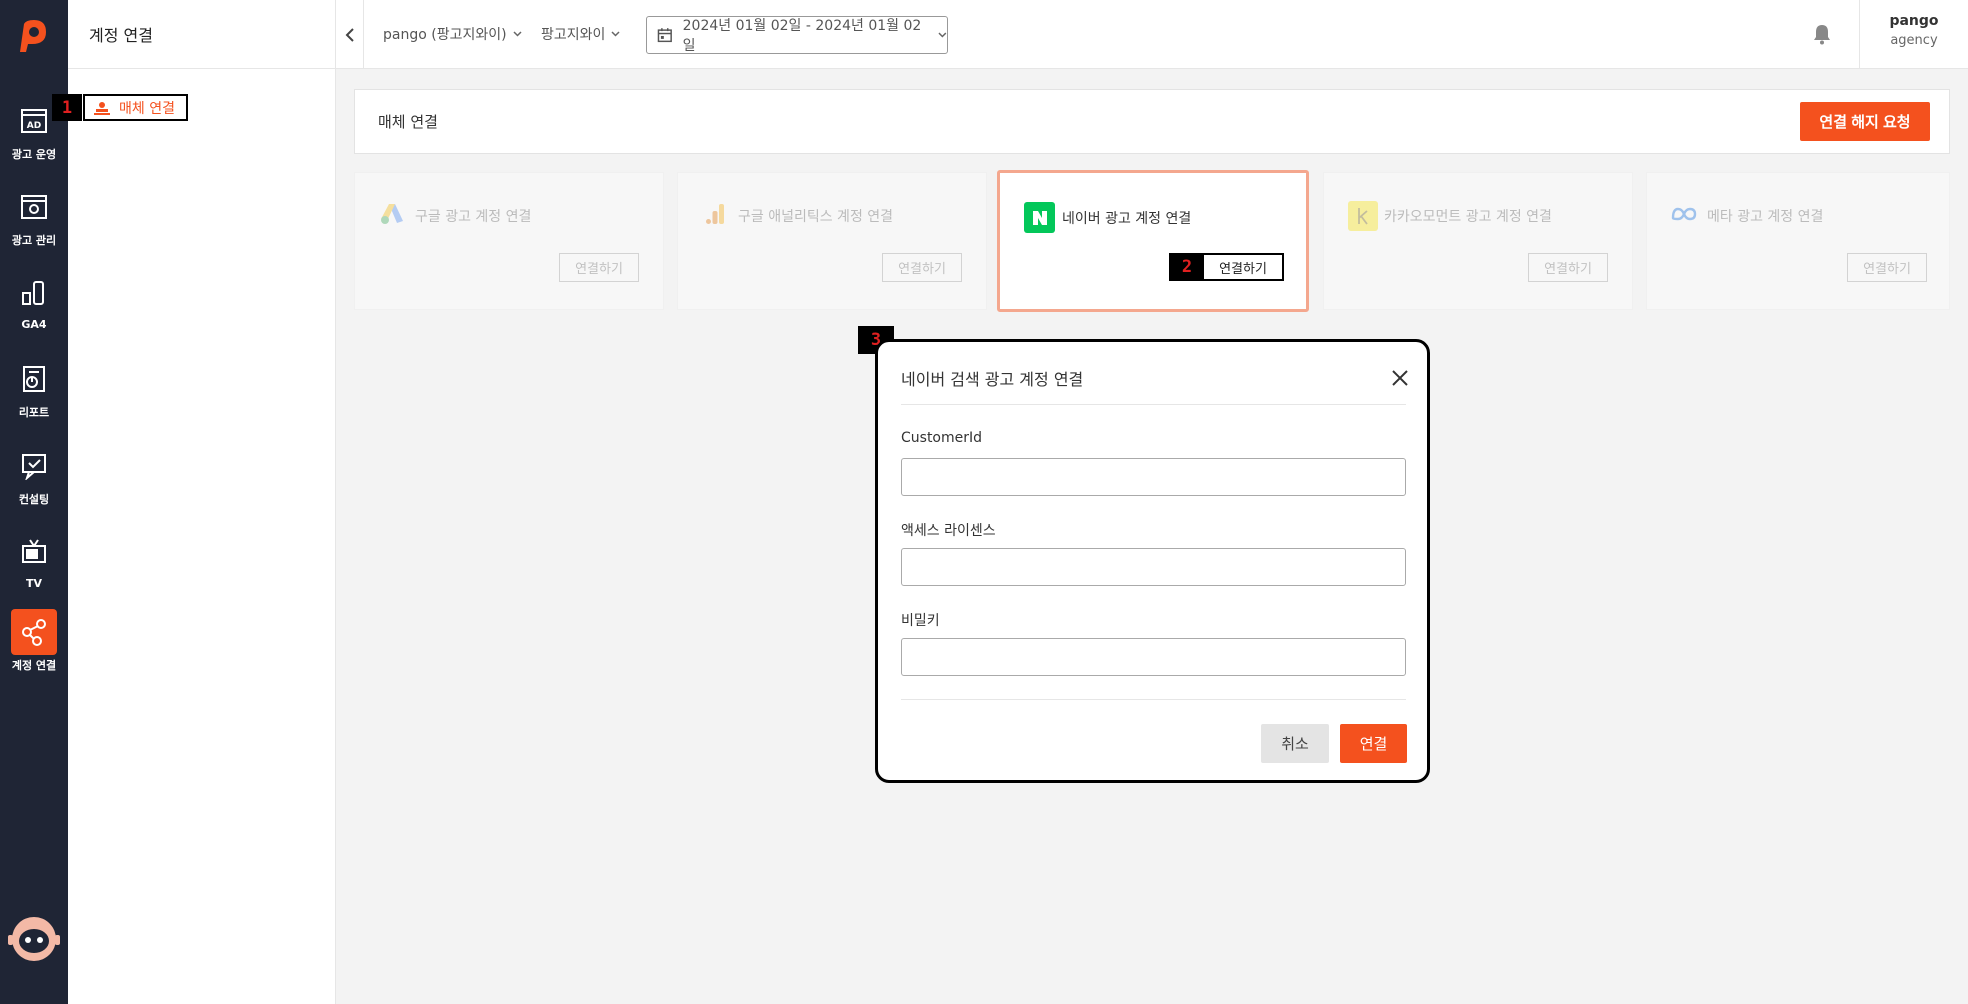 The width and height of the screenshot is (1968, 1004). I want to click on chatbot-icon, so click(34, 938).